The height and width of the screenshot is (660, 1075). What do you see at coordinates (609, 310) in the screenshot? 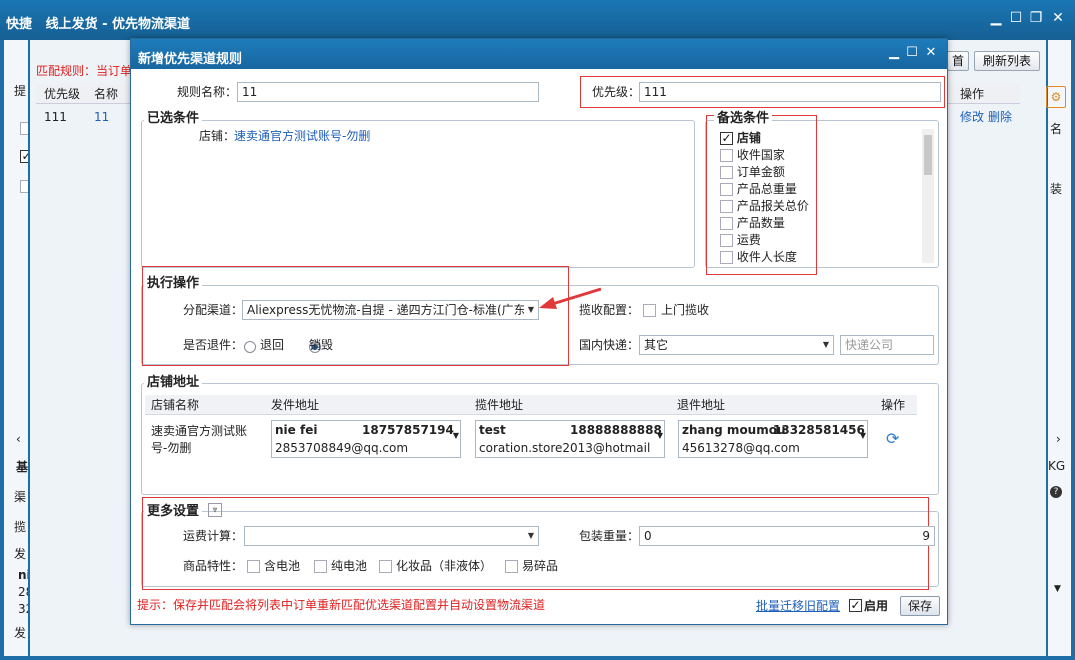
I see `pickup-label: 揽收配置：` at bounding box center [609, 310].